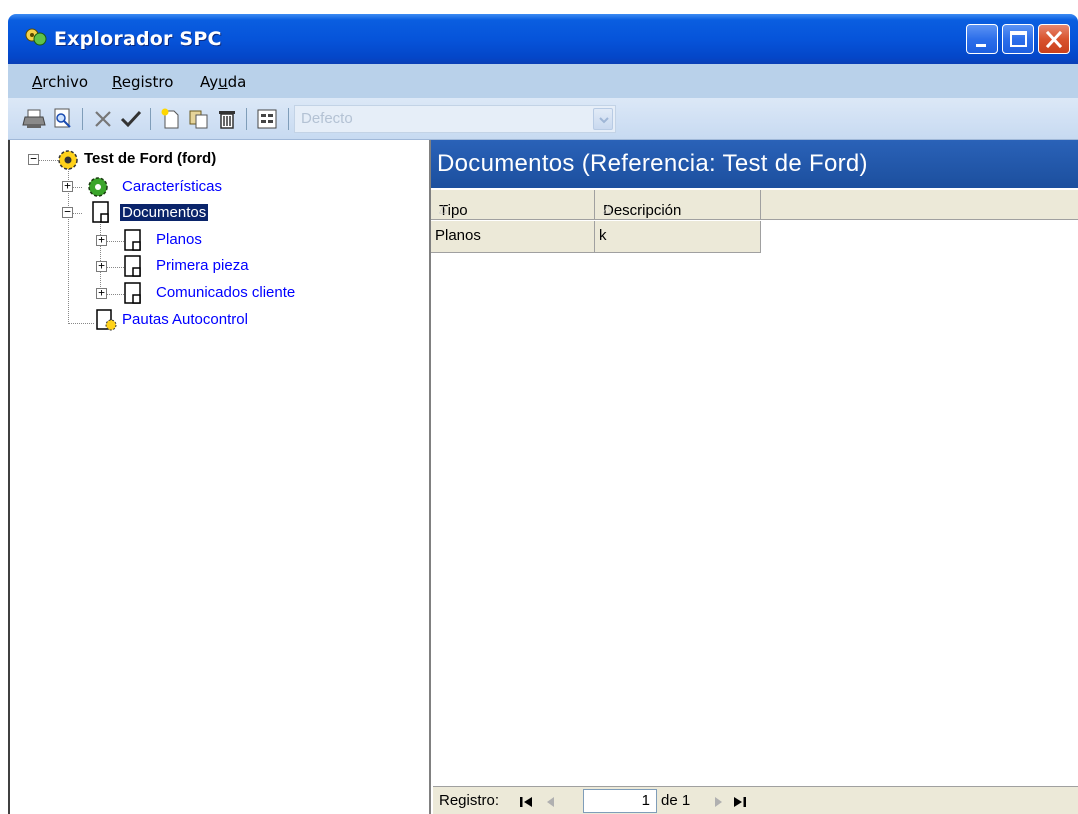 Image resolution: width=1078 pixels, height=814 pixels. Describe the element at coordinates (513, 205) in the screenshot. I see `column-header-tipo: Tipo △` at that location.